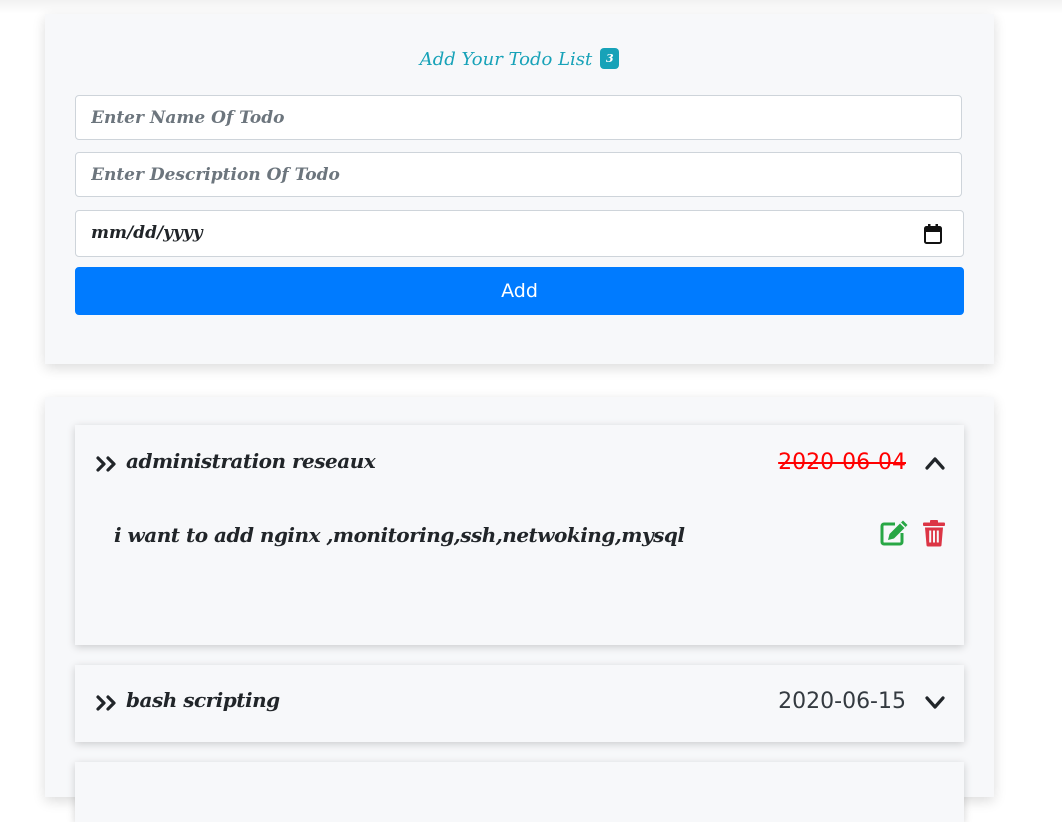  What do you see at coordinates (842, 462) in the screenshot?
I see `todo-date: 2020-06-04` at bounding box center [842, 462].